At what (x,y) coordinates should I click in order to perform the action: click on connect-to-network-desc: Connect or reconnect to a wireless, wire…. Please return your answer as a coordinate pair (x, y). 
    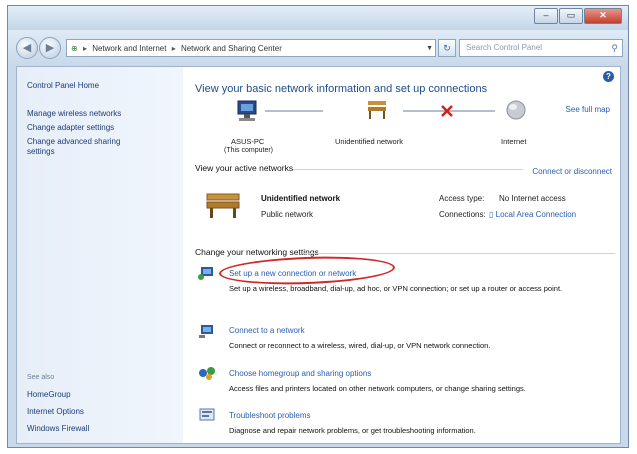
    Looking at the image, I should click on (360, 345).